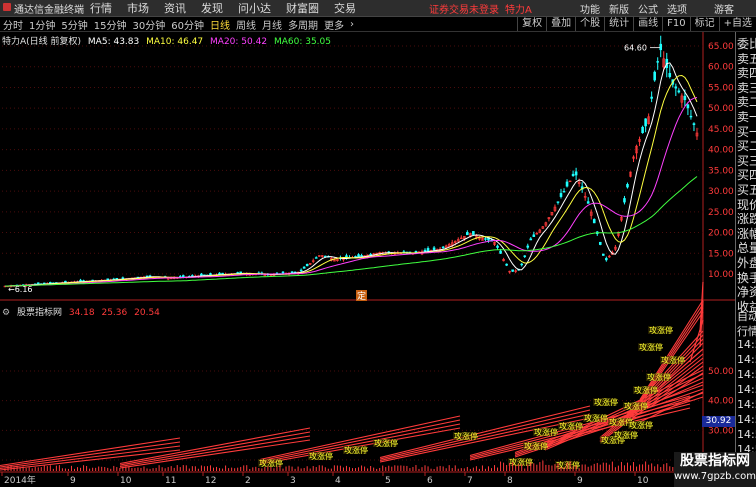 Image resolution: width=756 pixels, height=487 pixels. What do you see at coordinates (42, 42) in the screenshot?
I see `chart-title: 特力A(日线 前复权)` at bounding box center [42, 42].